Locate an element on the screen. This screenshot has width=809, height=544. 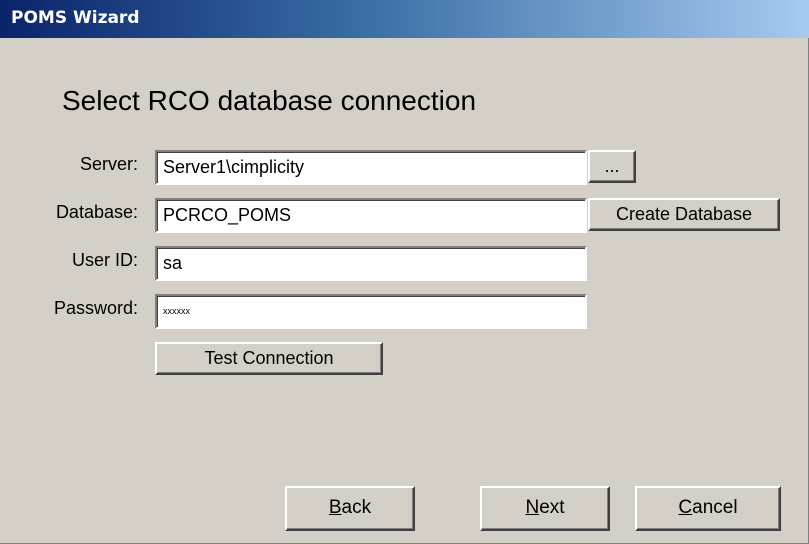
back-mnemonic: B is located at coordinates (335, 507).